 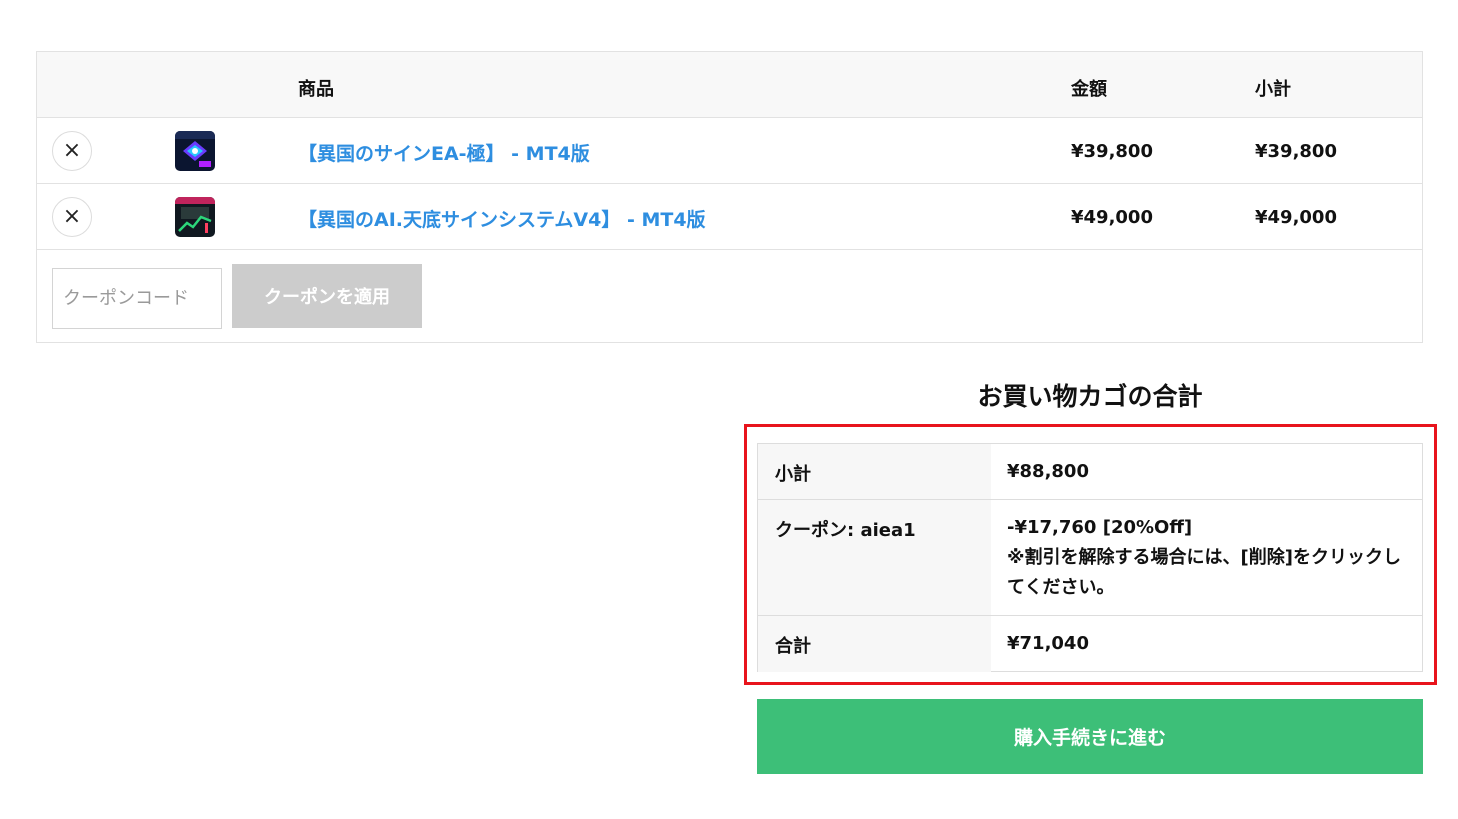 I want to click on product-image-ea-kiwami, so click(x=195, y=151).